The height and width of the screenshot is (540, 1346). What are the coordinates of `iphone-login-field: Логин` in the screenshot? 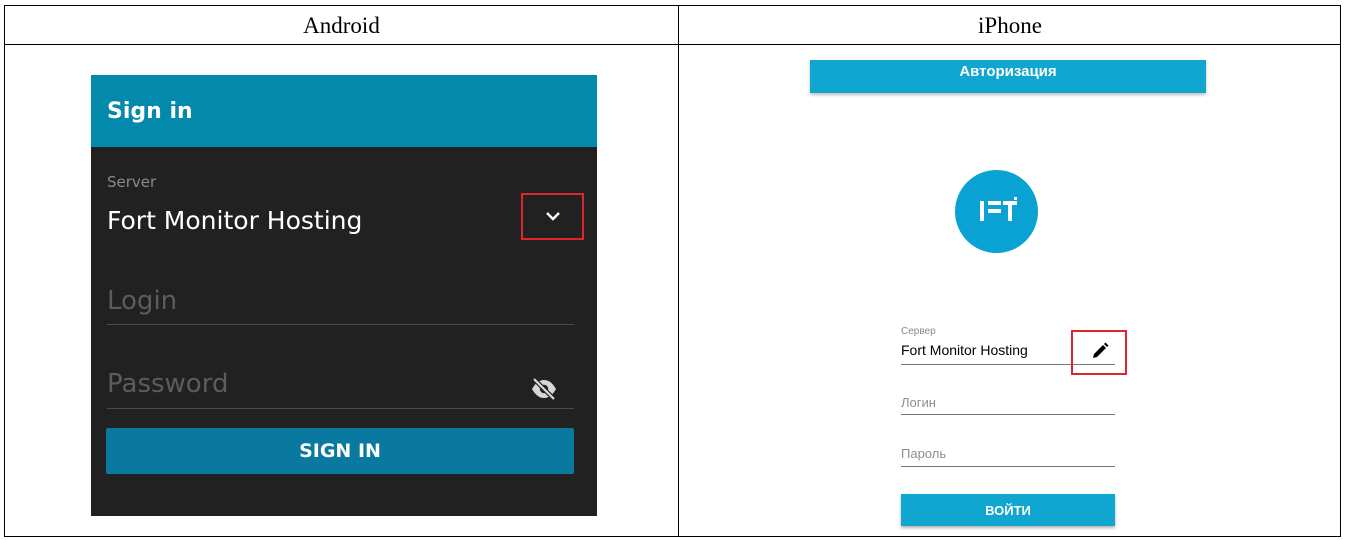 It's located at (918, 402).